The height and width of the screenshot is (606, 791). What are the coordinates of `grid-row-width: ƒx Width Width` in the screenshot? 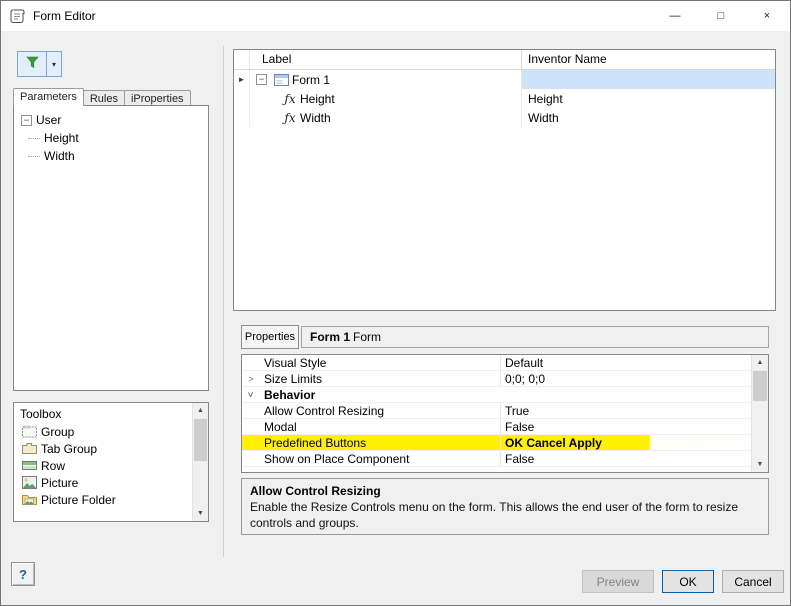 It's located at (504, 117).